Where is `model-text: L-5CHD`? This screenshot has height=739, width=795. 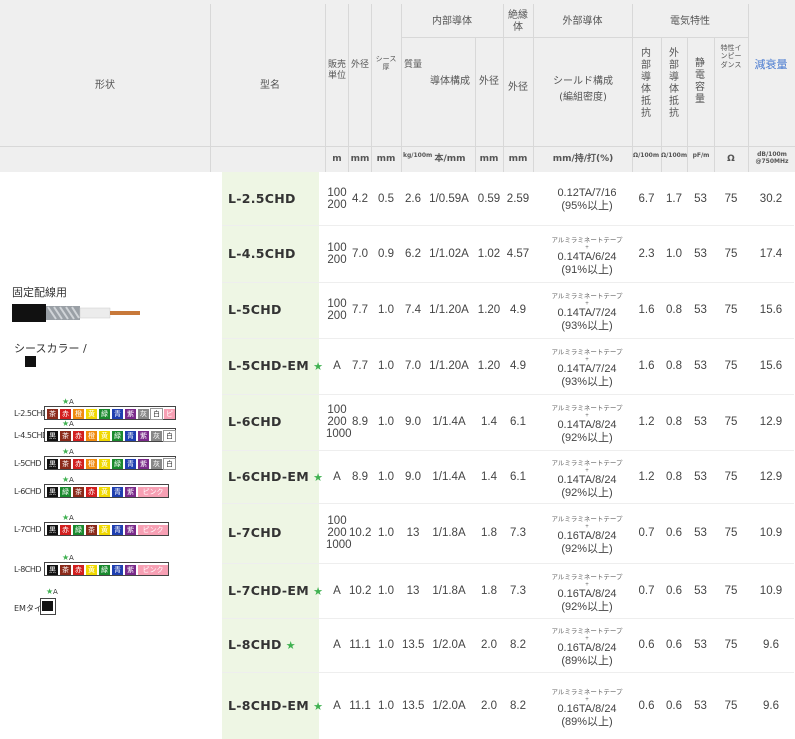
model-text: L-5CHD is located at coordinates (255, 309).